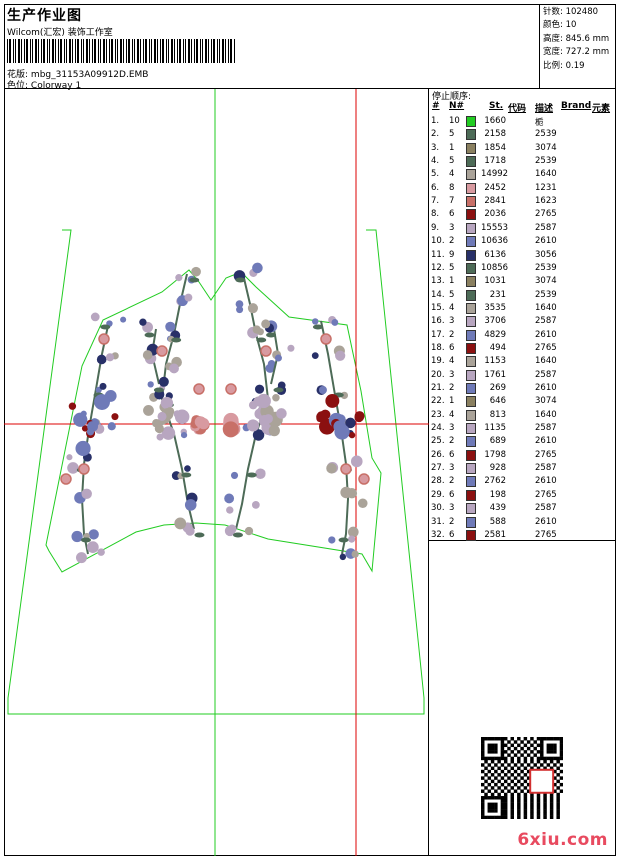 Image resolution: width=620 pixels, height=860 pixels. I want to click on col-n-header: N#, so click(457, 106).